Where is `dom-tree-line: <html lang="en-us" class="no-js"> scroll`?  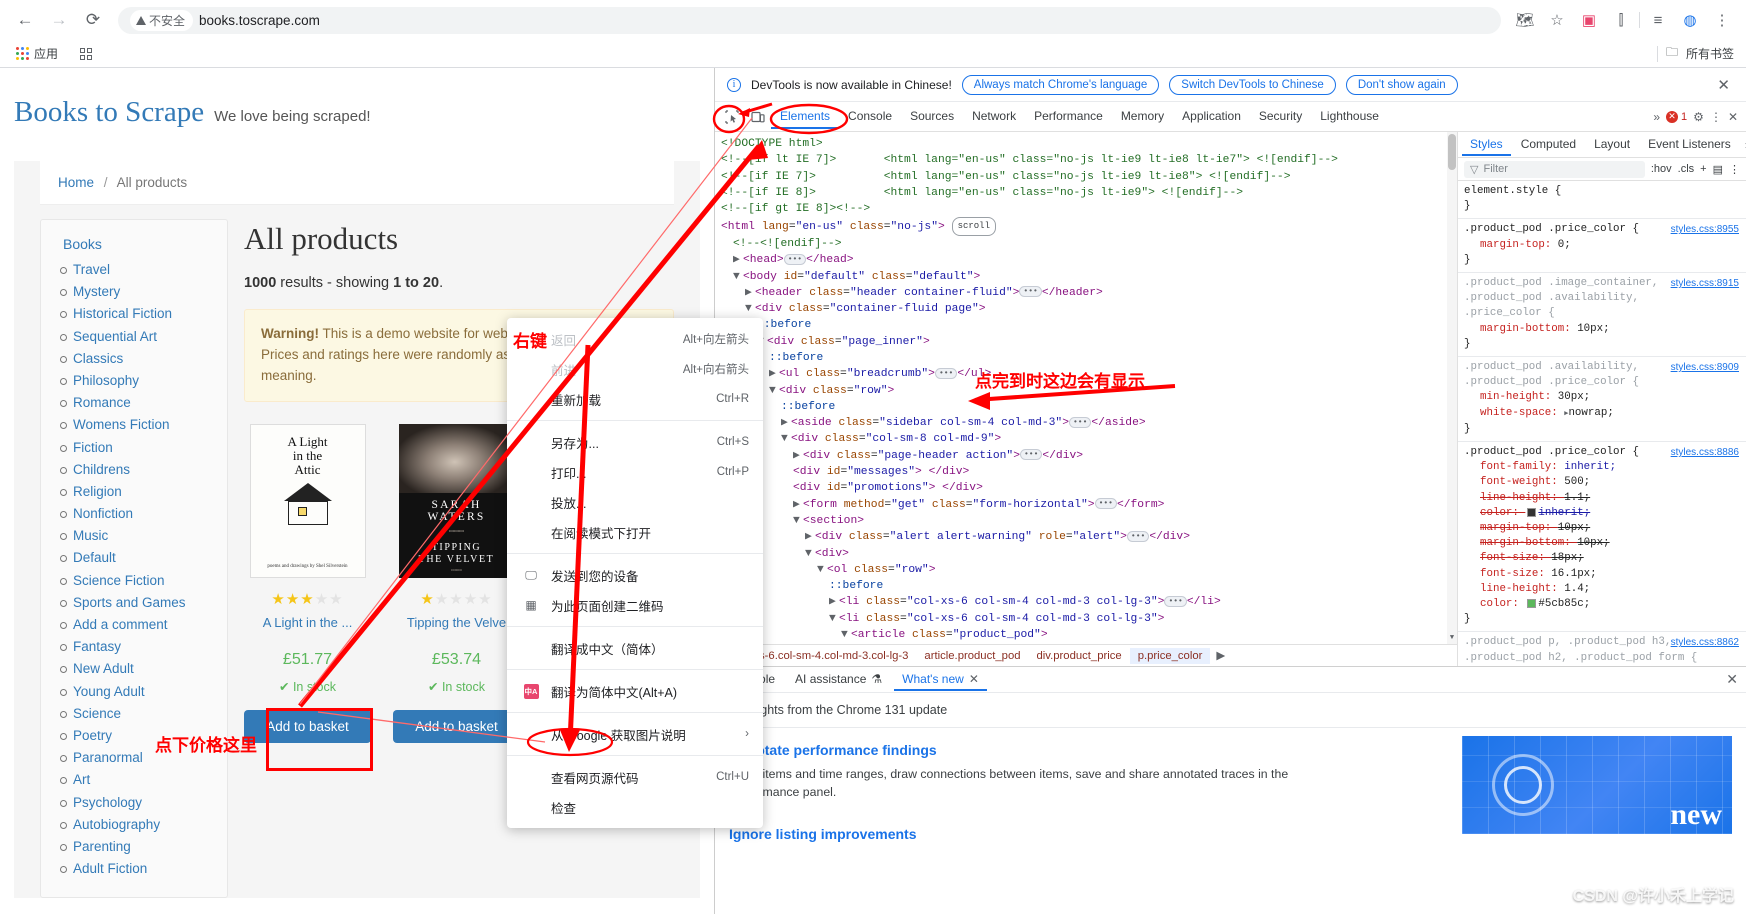 dom-tree-line: <html lang="en-us" class="no-js"> scroll is located at coordinates (1089, 226).